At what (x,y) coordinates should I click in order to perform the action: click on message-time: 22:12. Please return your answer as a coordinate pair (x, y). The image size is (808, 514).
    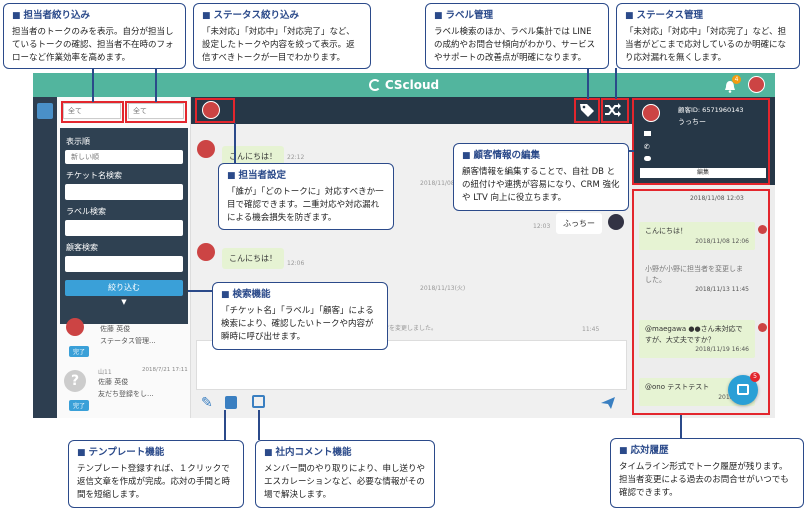
    Looking at the image, I should click on (296, 157).